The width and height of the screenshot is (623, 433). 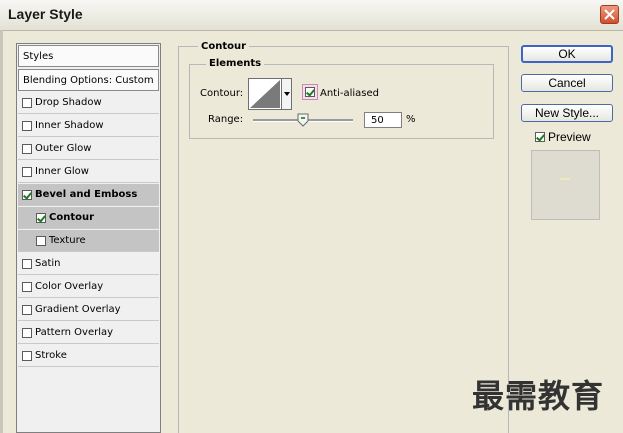 What do you see at coordinates (63, 148) in the screenshot?
I see `style-label-outer-glow: Outer Glow` at bounding box center [63, 148].